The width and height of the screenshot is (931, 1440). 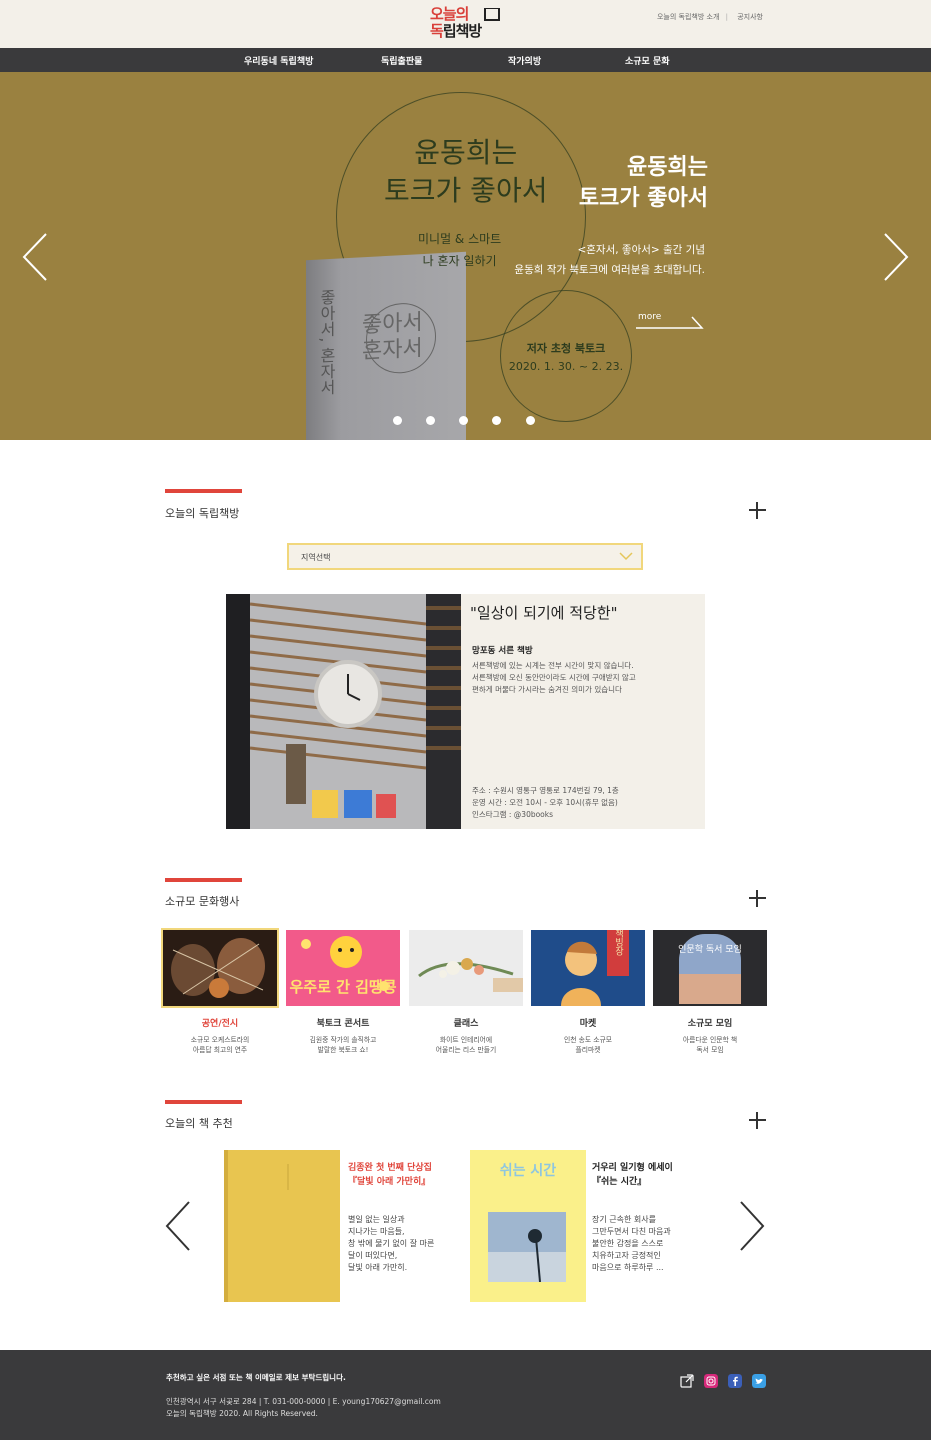 I want to click on event-name: 소규모 모임, so click(x=710, y=1024).